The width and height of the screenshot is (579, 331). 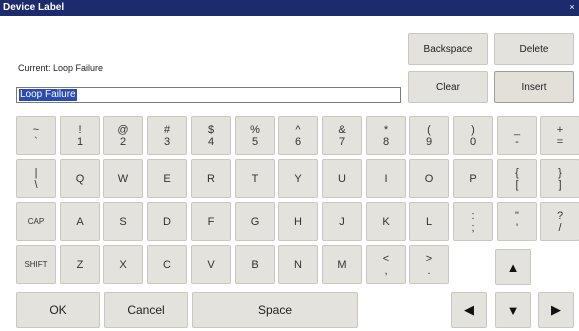 I want to click on key-m: M, so click(x=342, y=264).